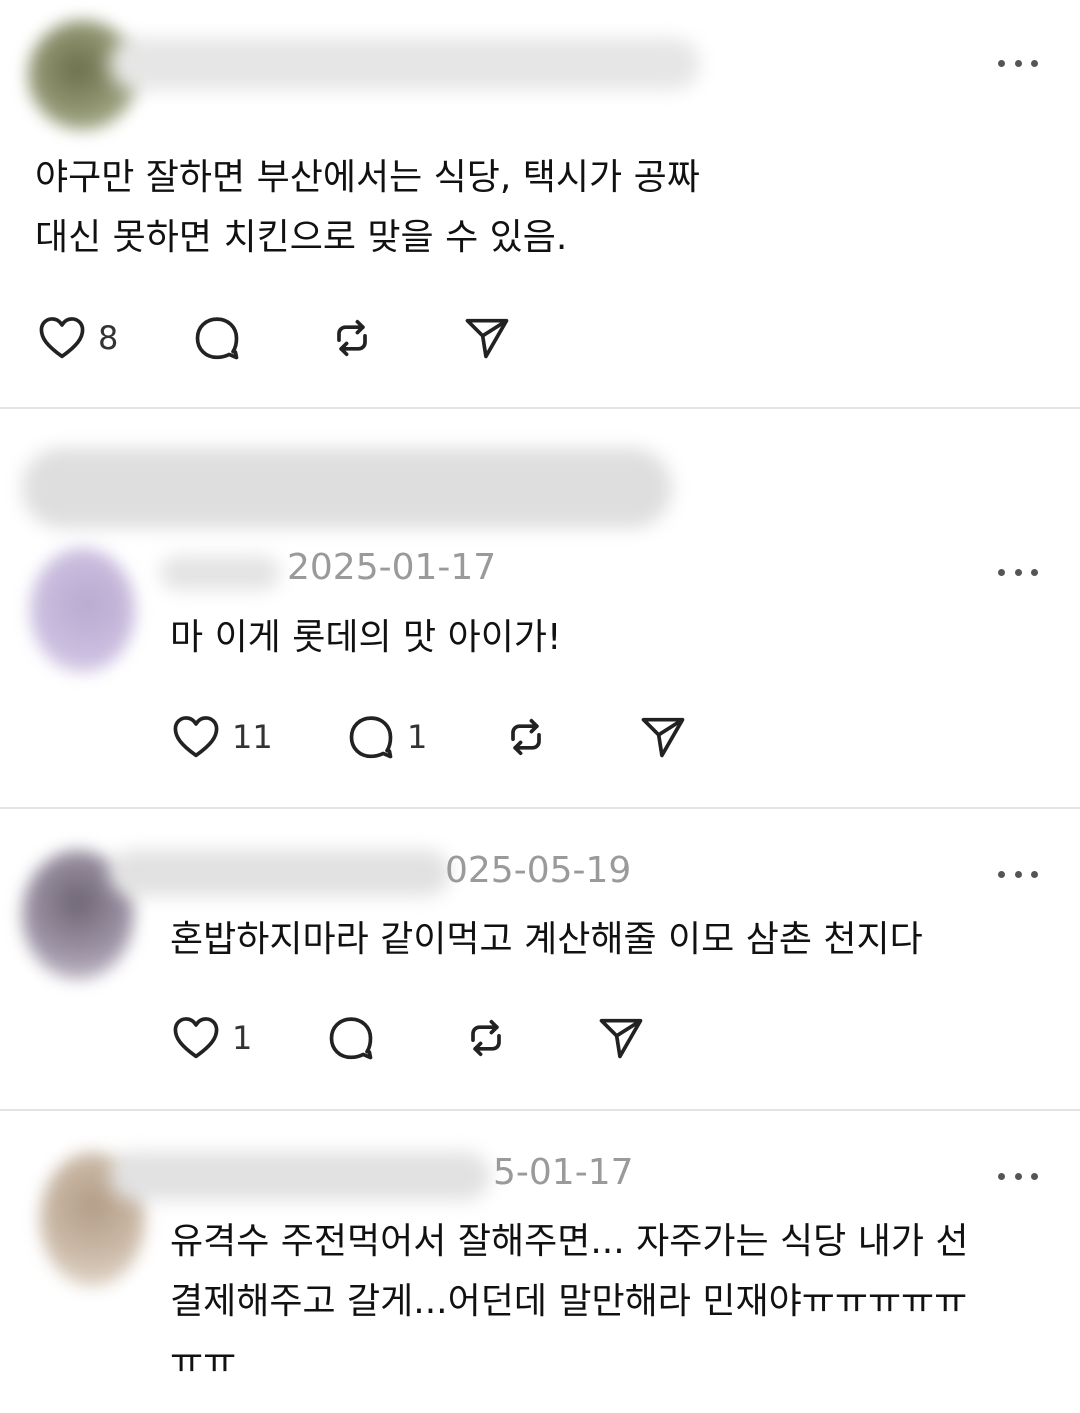 The height and width of the screenshot is (1413, 1080). Describe the element at coordinates (366, 637) in the screenshot. I see `post-text: 마 이게 롯데의 맛 아이가!` at that location.